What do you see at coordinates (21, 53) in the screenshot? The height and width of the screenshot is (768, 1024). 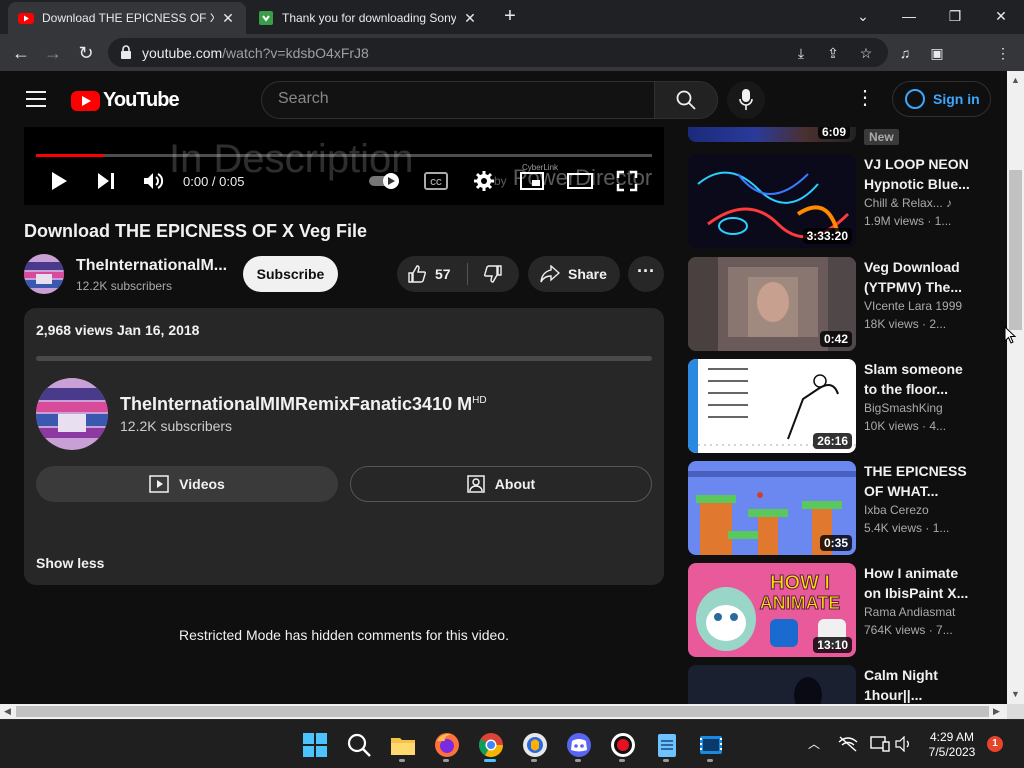 I see `back-icon: ←` at bounding box center [21, 53].